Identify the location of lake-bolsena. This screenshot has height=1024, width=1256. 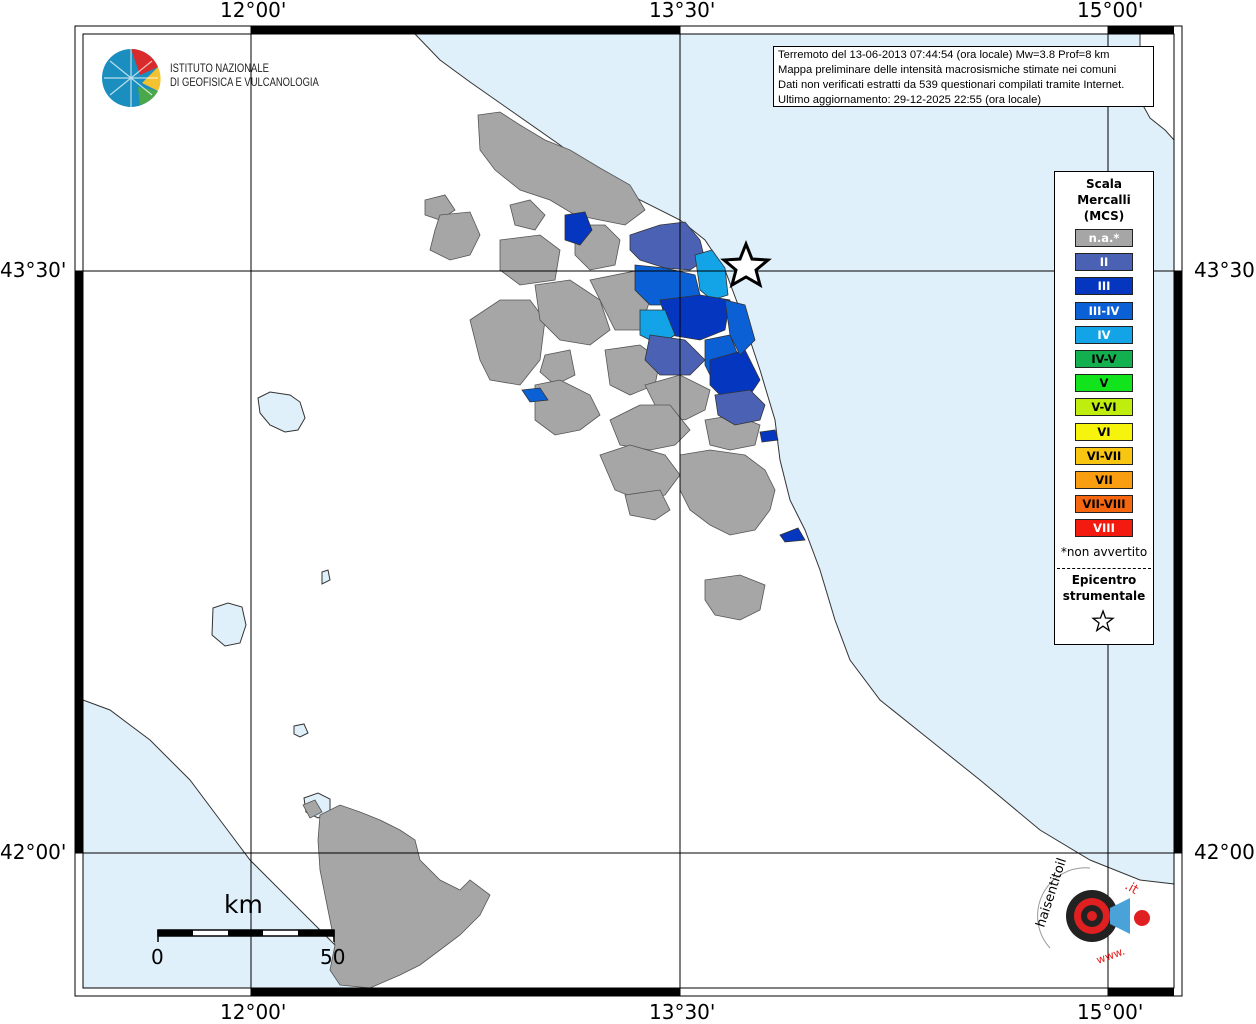
(229, 624).